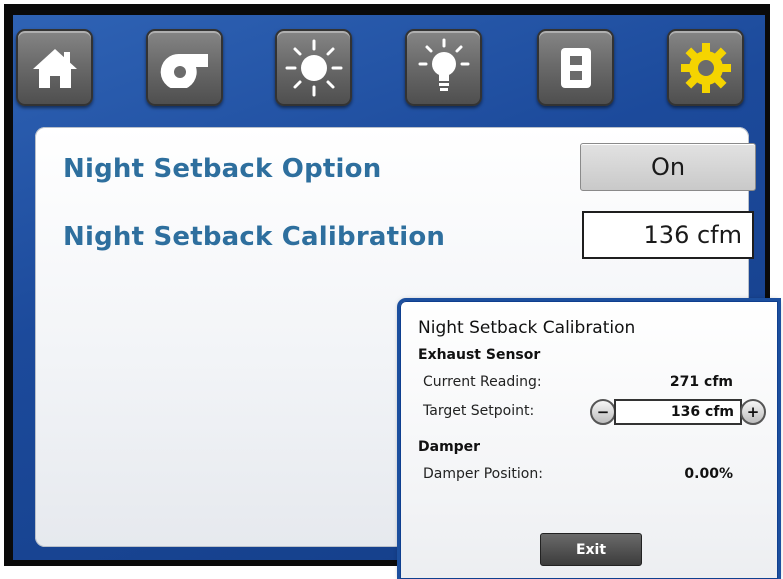 The width and height of the screenshot is (783, 579). Describe the element at coordinates (603, 412) in the screenshot. I see `decrement-button: −` at that location.